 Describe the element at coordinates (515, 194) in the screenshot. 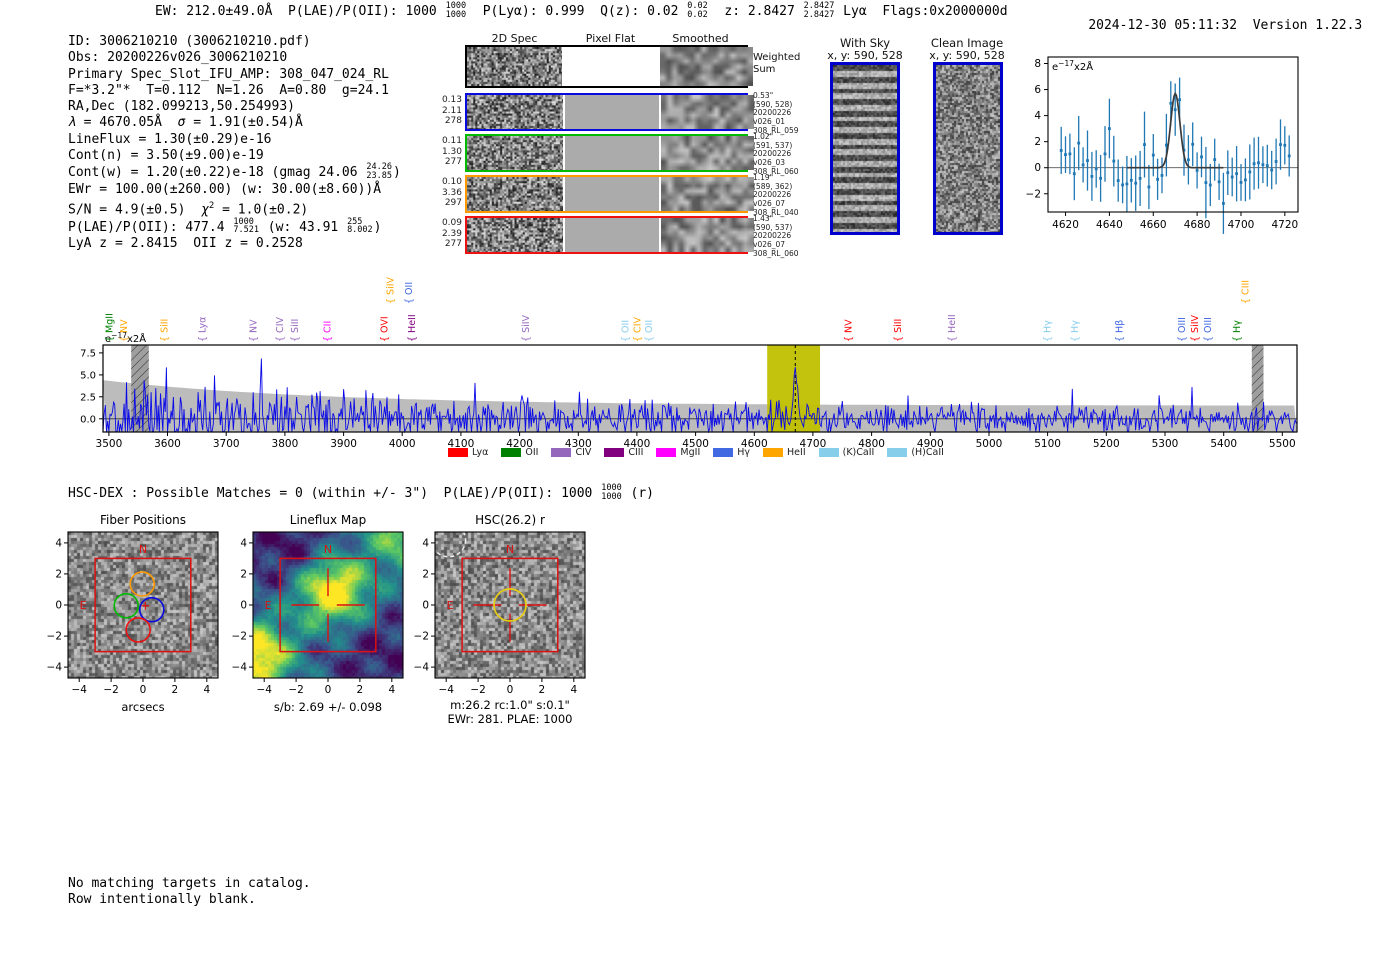

I see `row-2dspec-image` at that location.